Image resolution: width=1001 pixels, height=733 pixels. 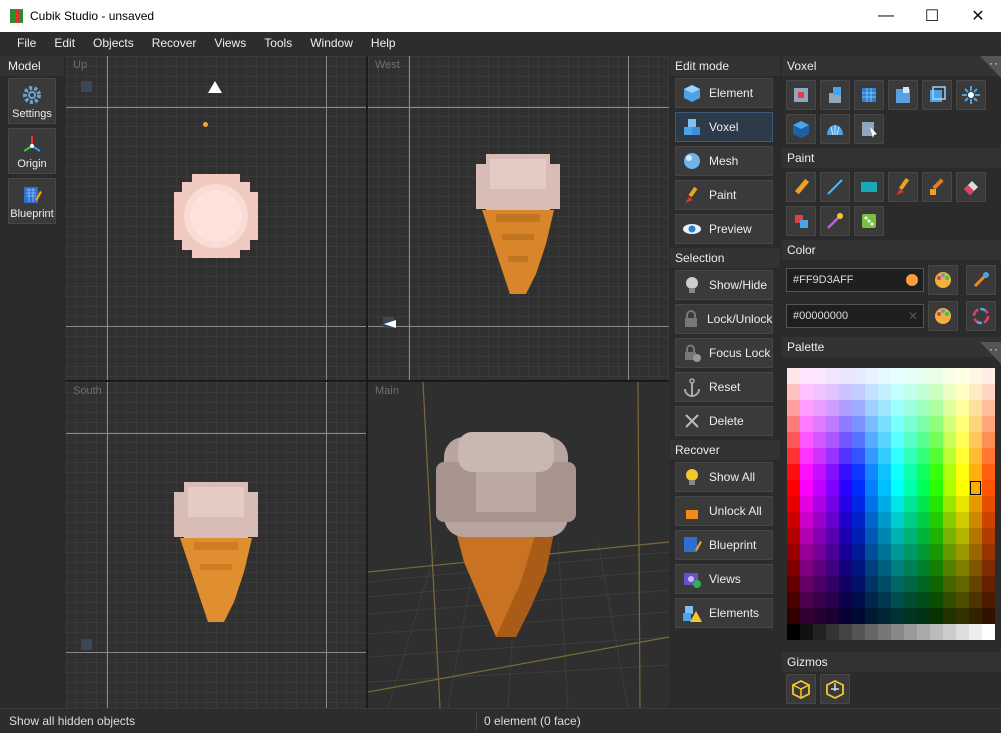 What do you see at coordinates (724, 387) in the screenshot?
I see `reset-button: Reset` at bounding box center [724, 387].